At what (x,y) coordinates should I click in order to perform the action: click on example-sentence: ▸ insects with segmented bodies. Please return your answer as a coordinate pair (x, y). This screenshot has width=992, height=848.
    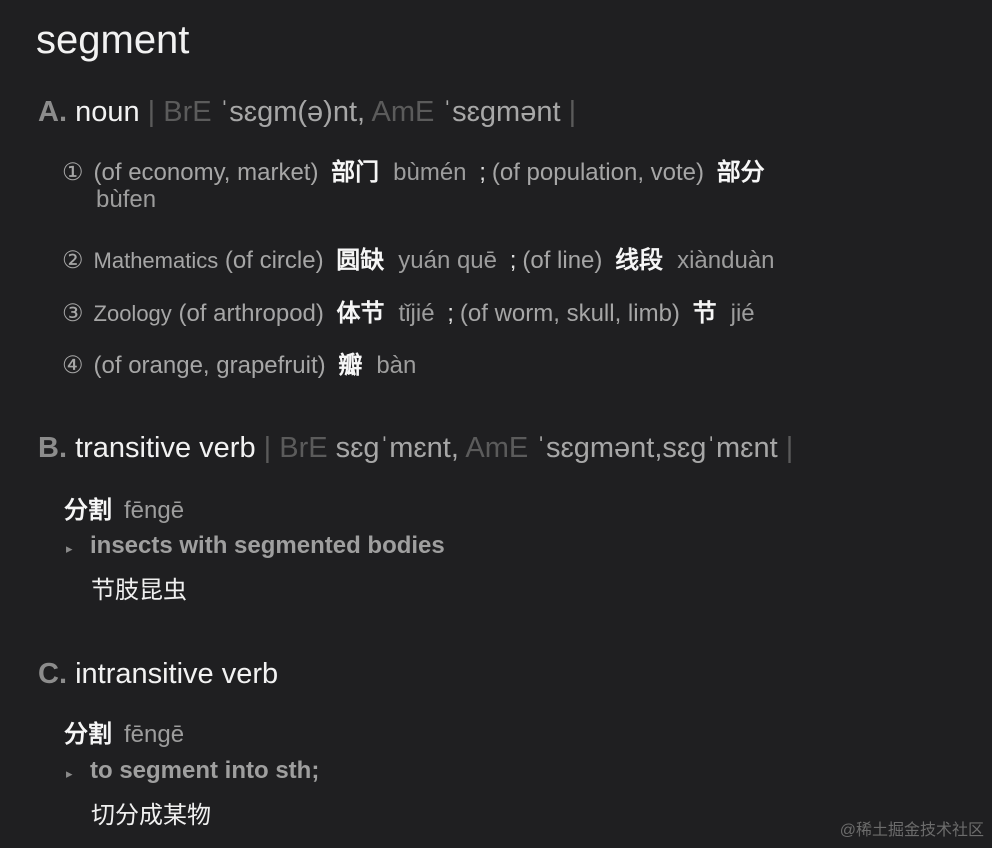
    Looking at the image, I should click on (255, 546).